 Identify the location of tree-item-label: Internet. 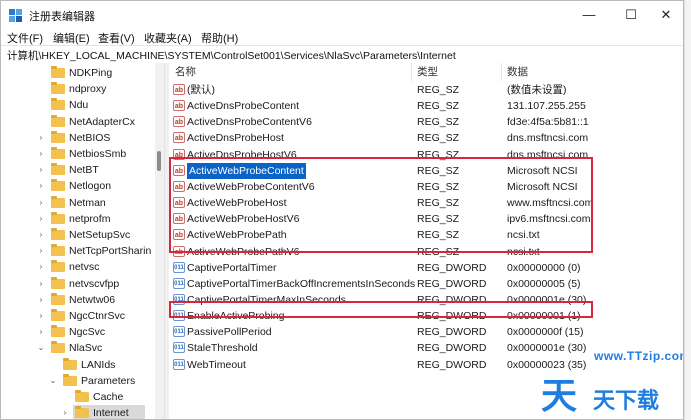
(111, 413).